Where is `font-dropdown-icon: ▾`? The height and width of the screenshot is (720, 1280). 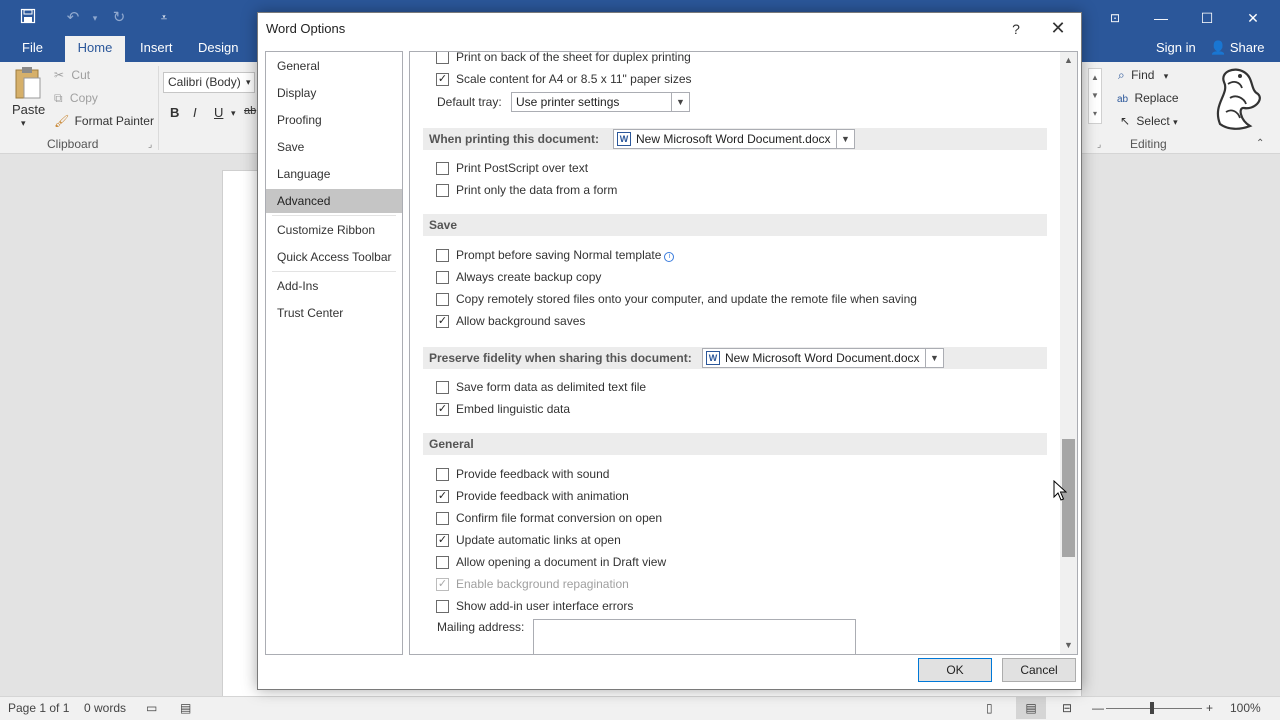 font-dropdown-icon: ▾ is located at coordinates (248, 82).